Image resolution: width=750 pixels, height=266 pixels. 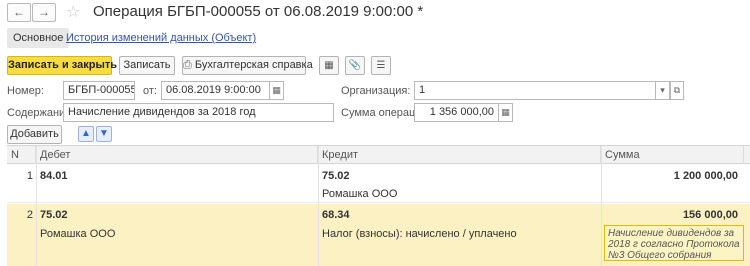 I want to click on move-down-button: ▼, so click(x=104, y=134).